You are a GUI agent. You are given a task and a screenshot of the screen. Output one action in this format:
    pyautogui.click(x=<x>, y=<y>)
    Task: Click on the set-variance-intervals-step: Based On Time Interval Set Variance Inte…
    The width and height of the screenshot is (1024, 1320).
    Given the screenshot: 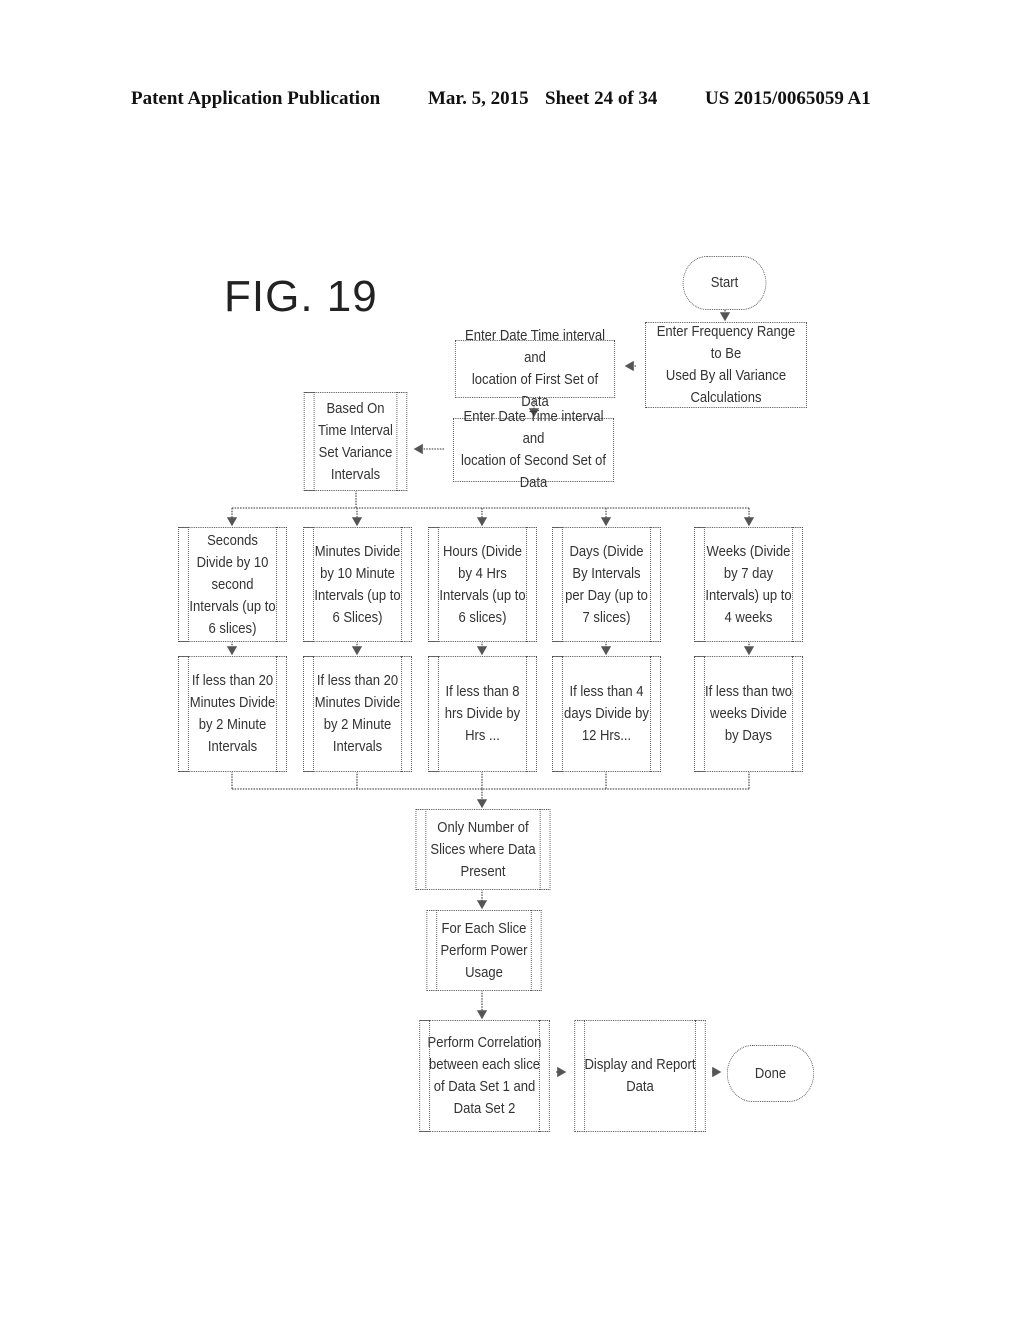 What is the action you would take?
    pyautogui.click(x=355, y=441)
    